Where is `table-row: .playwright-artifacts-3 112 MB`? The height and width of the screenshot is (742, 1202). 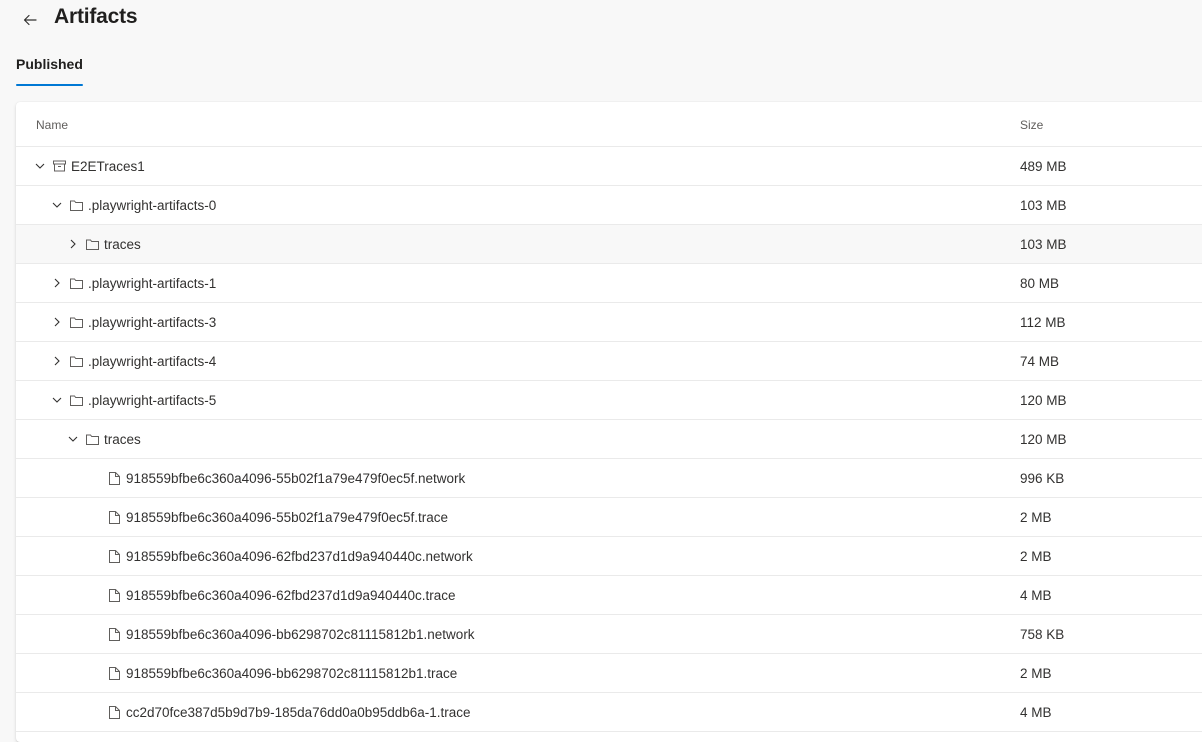 table-row: .playwright-artifacts-3 112 MB is located at coordinates (609, 322).